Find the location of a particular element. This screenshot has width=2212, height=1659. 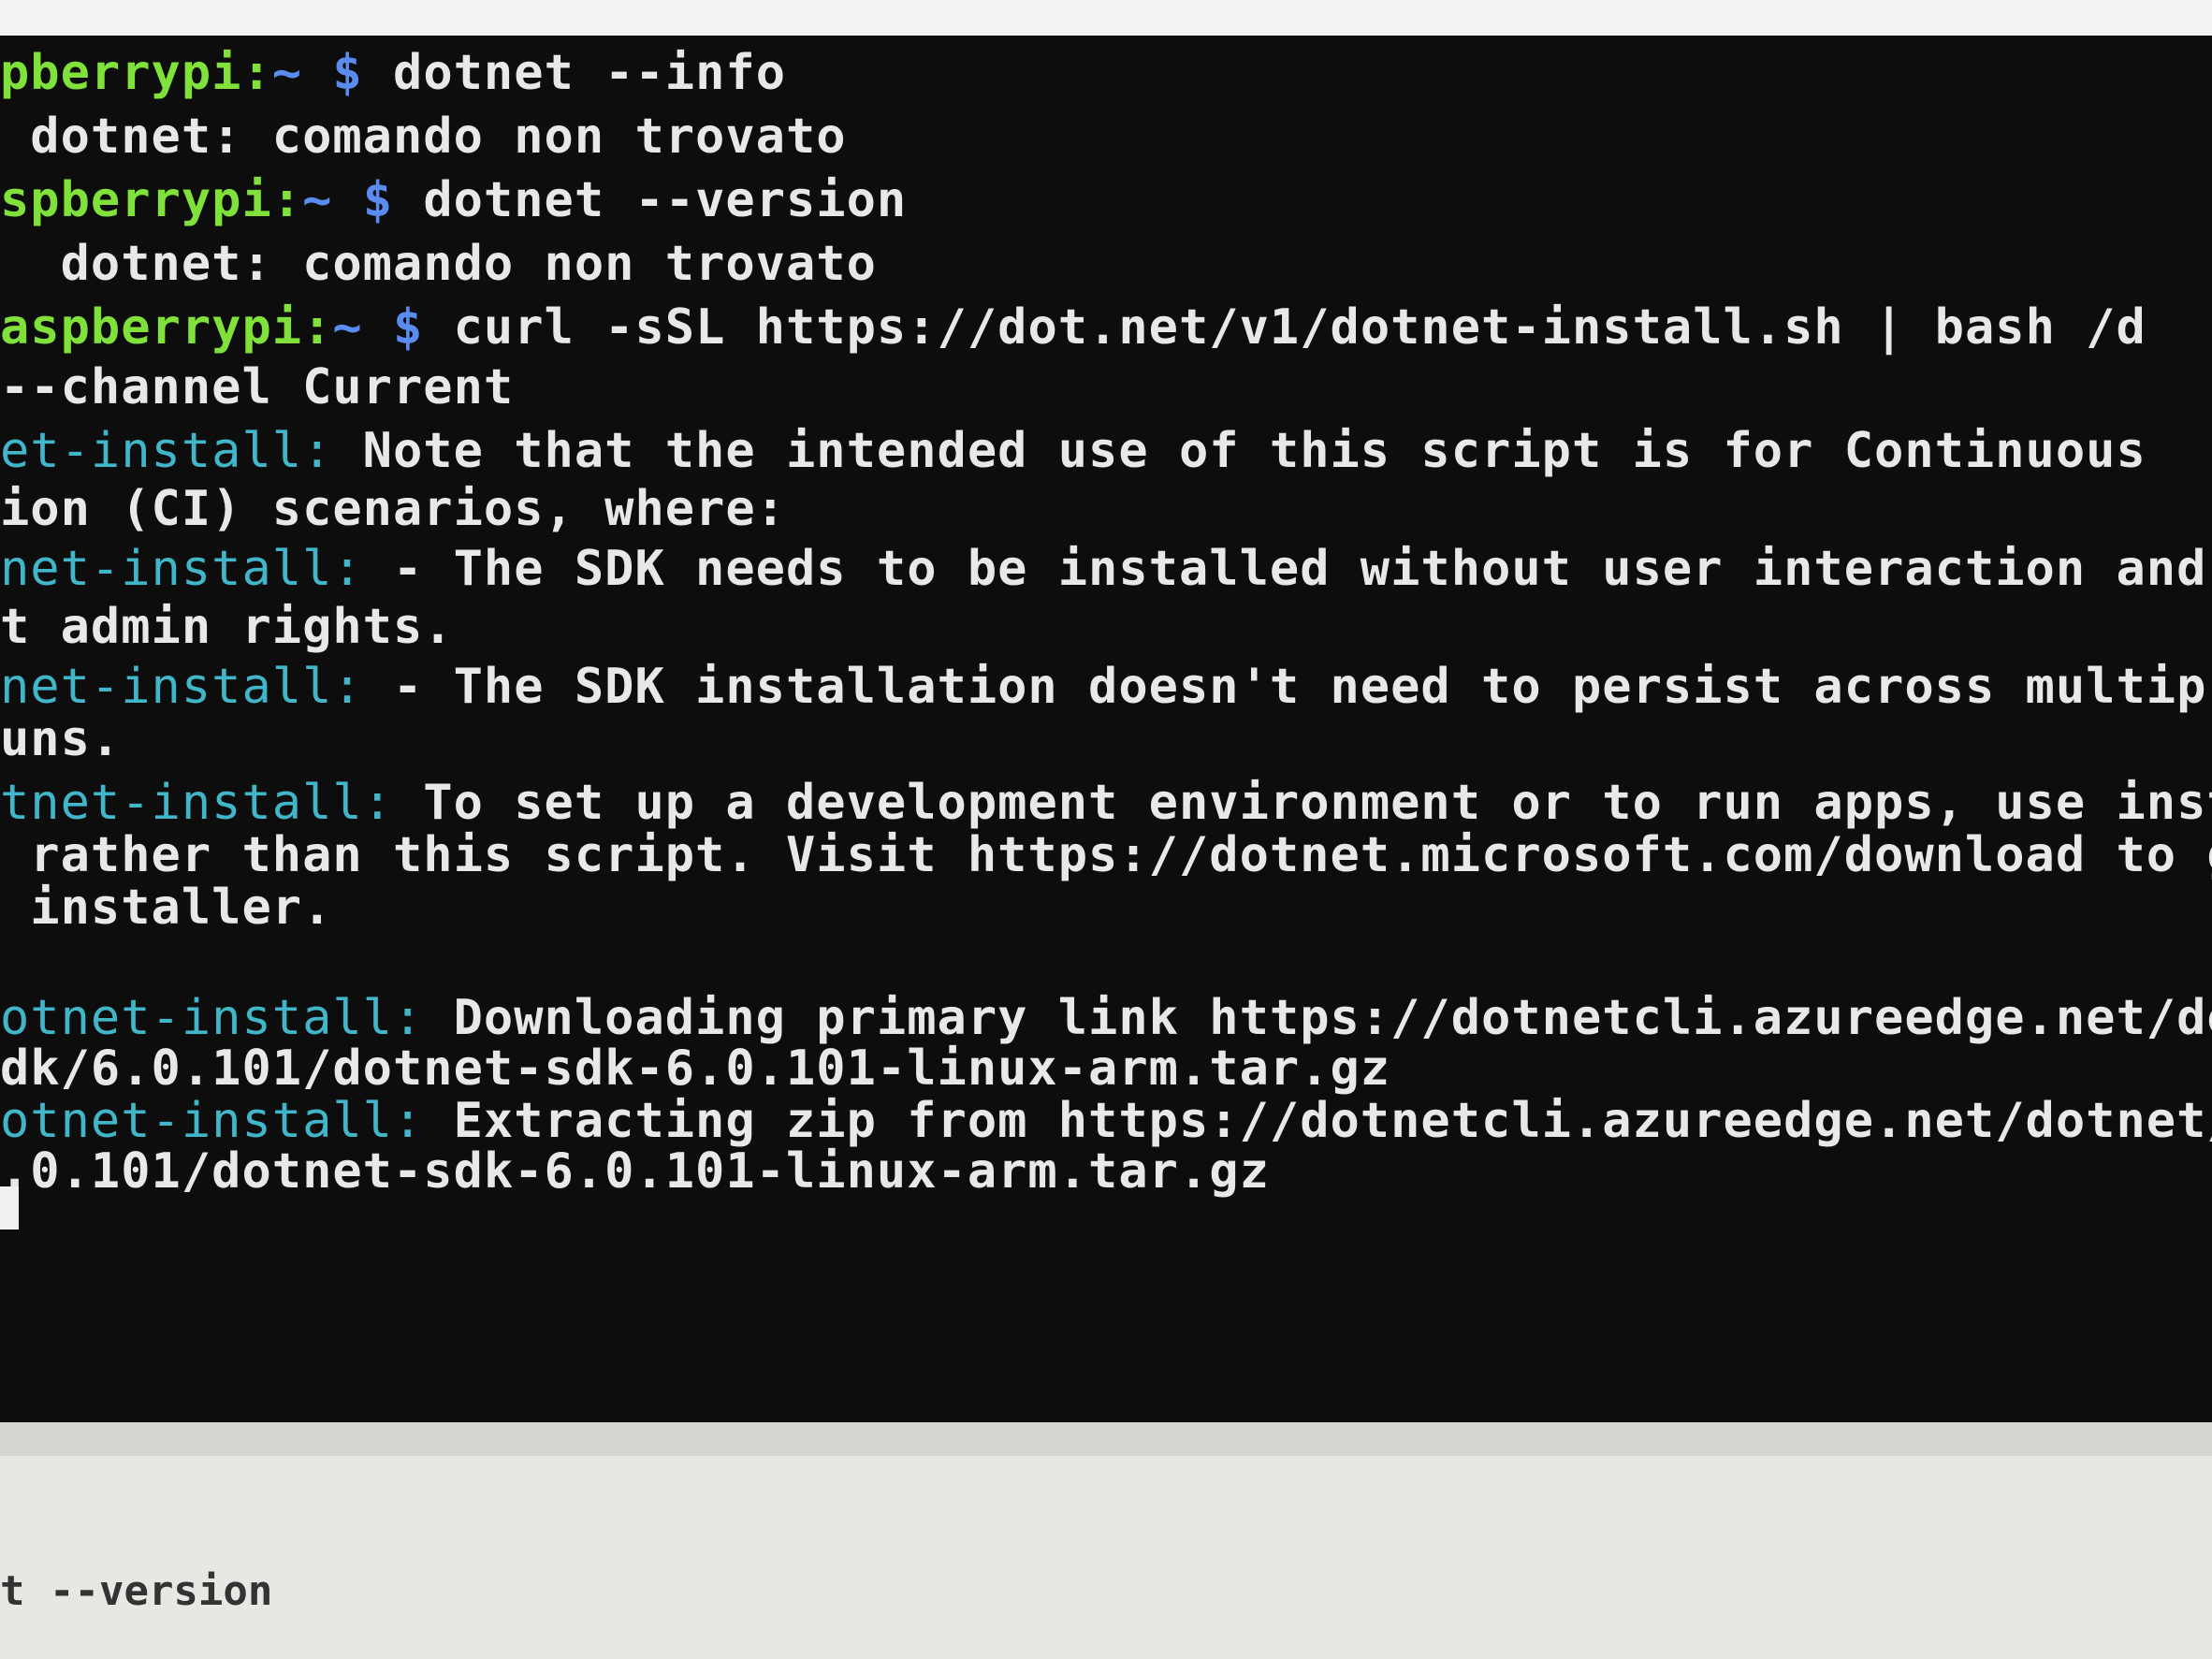

bottom-pane-text: t --version is located at coordinates (136, 1591).